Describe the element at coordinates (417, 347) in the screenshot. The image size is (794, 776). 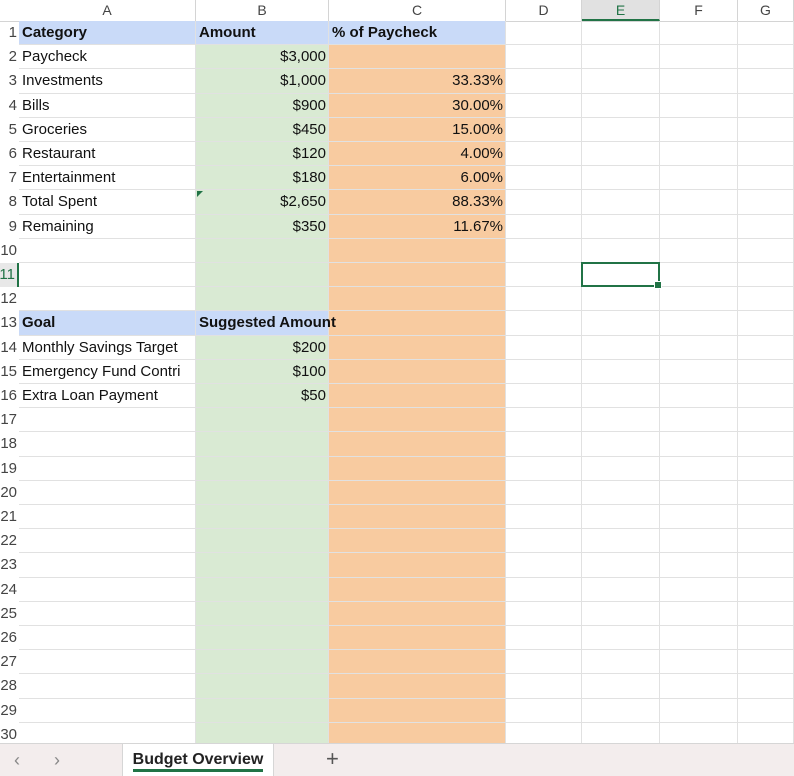
I see `cell-c14` at that location.